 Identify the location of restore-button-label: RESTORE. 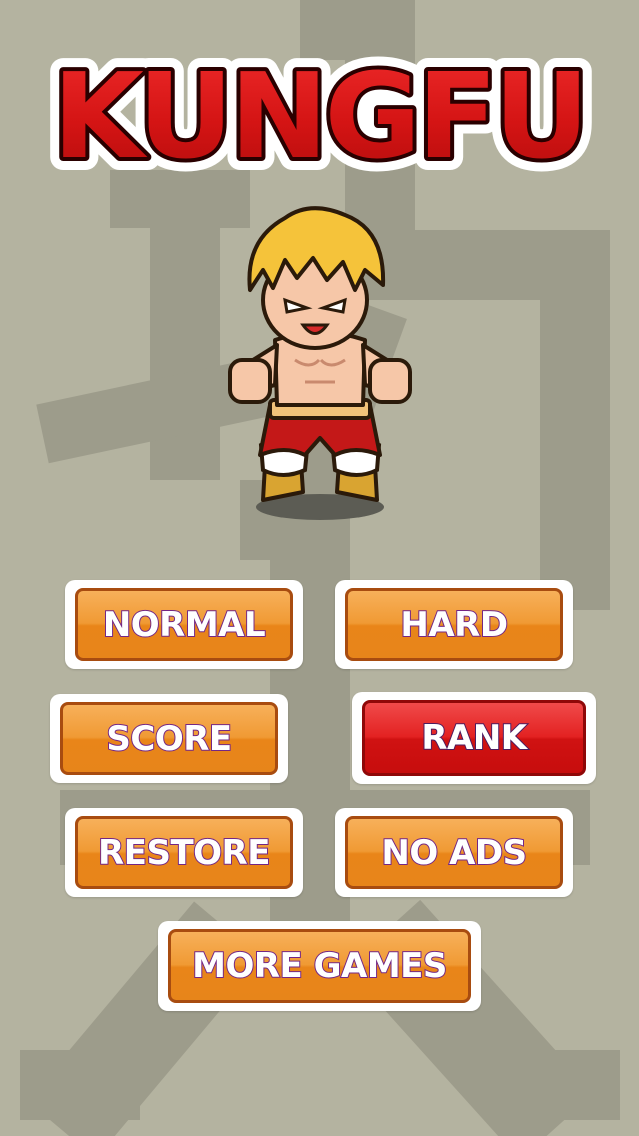
(184, 853).